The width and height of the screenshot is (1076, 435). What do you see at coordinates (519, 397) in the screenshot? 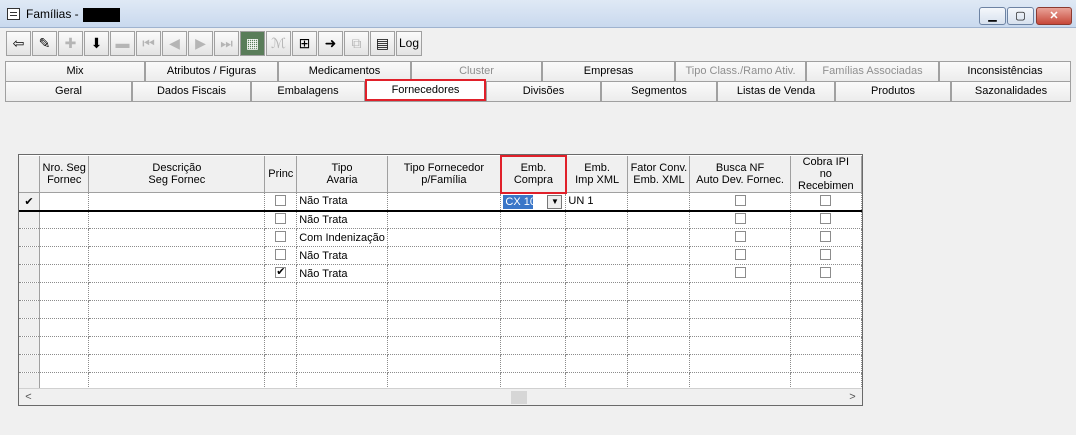
I see `scroll-thumb` at bounding box center [519, 397].